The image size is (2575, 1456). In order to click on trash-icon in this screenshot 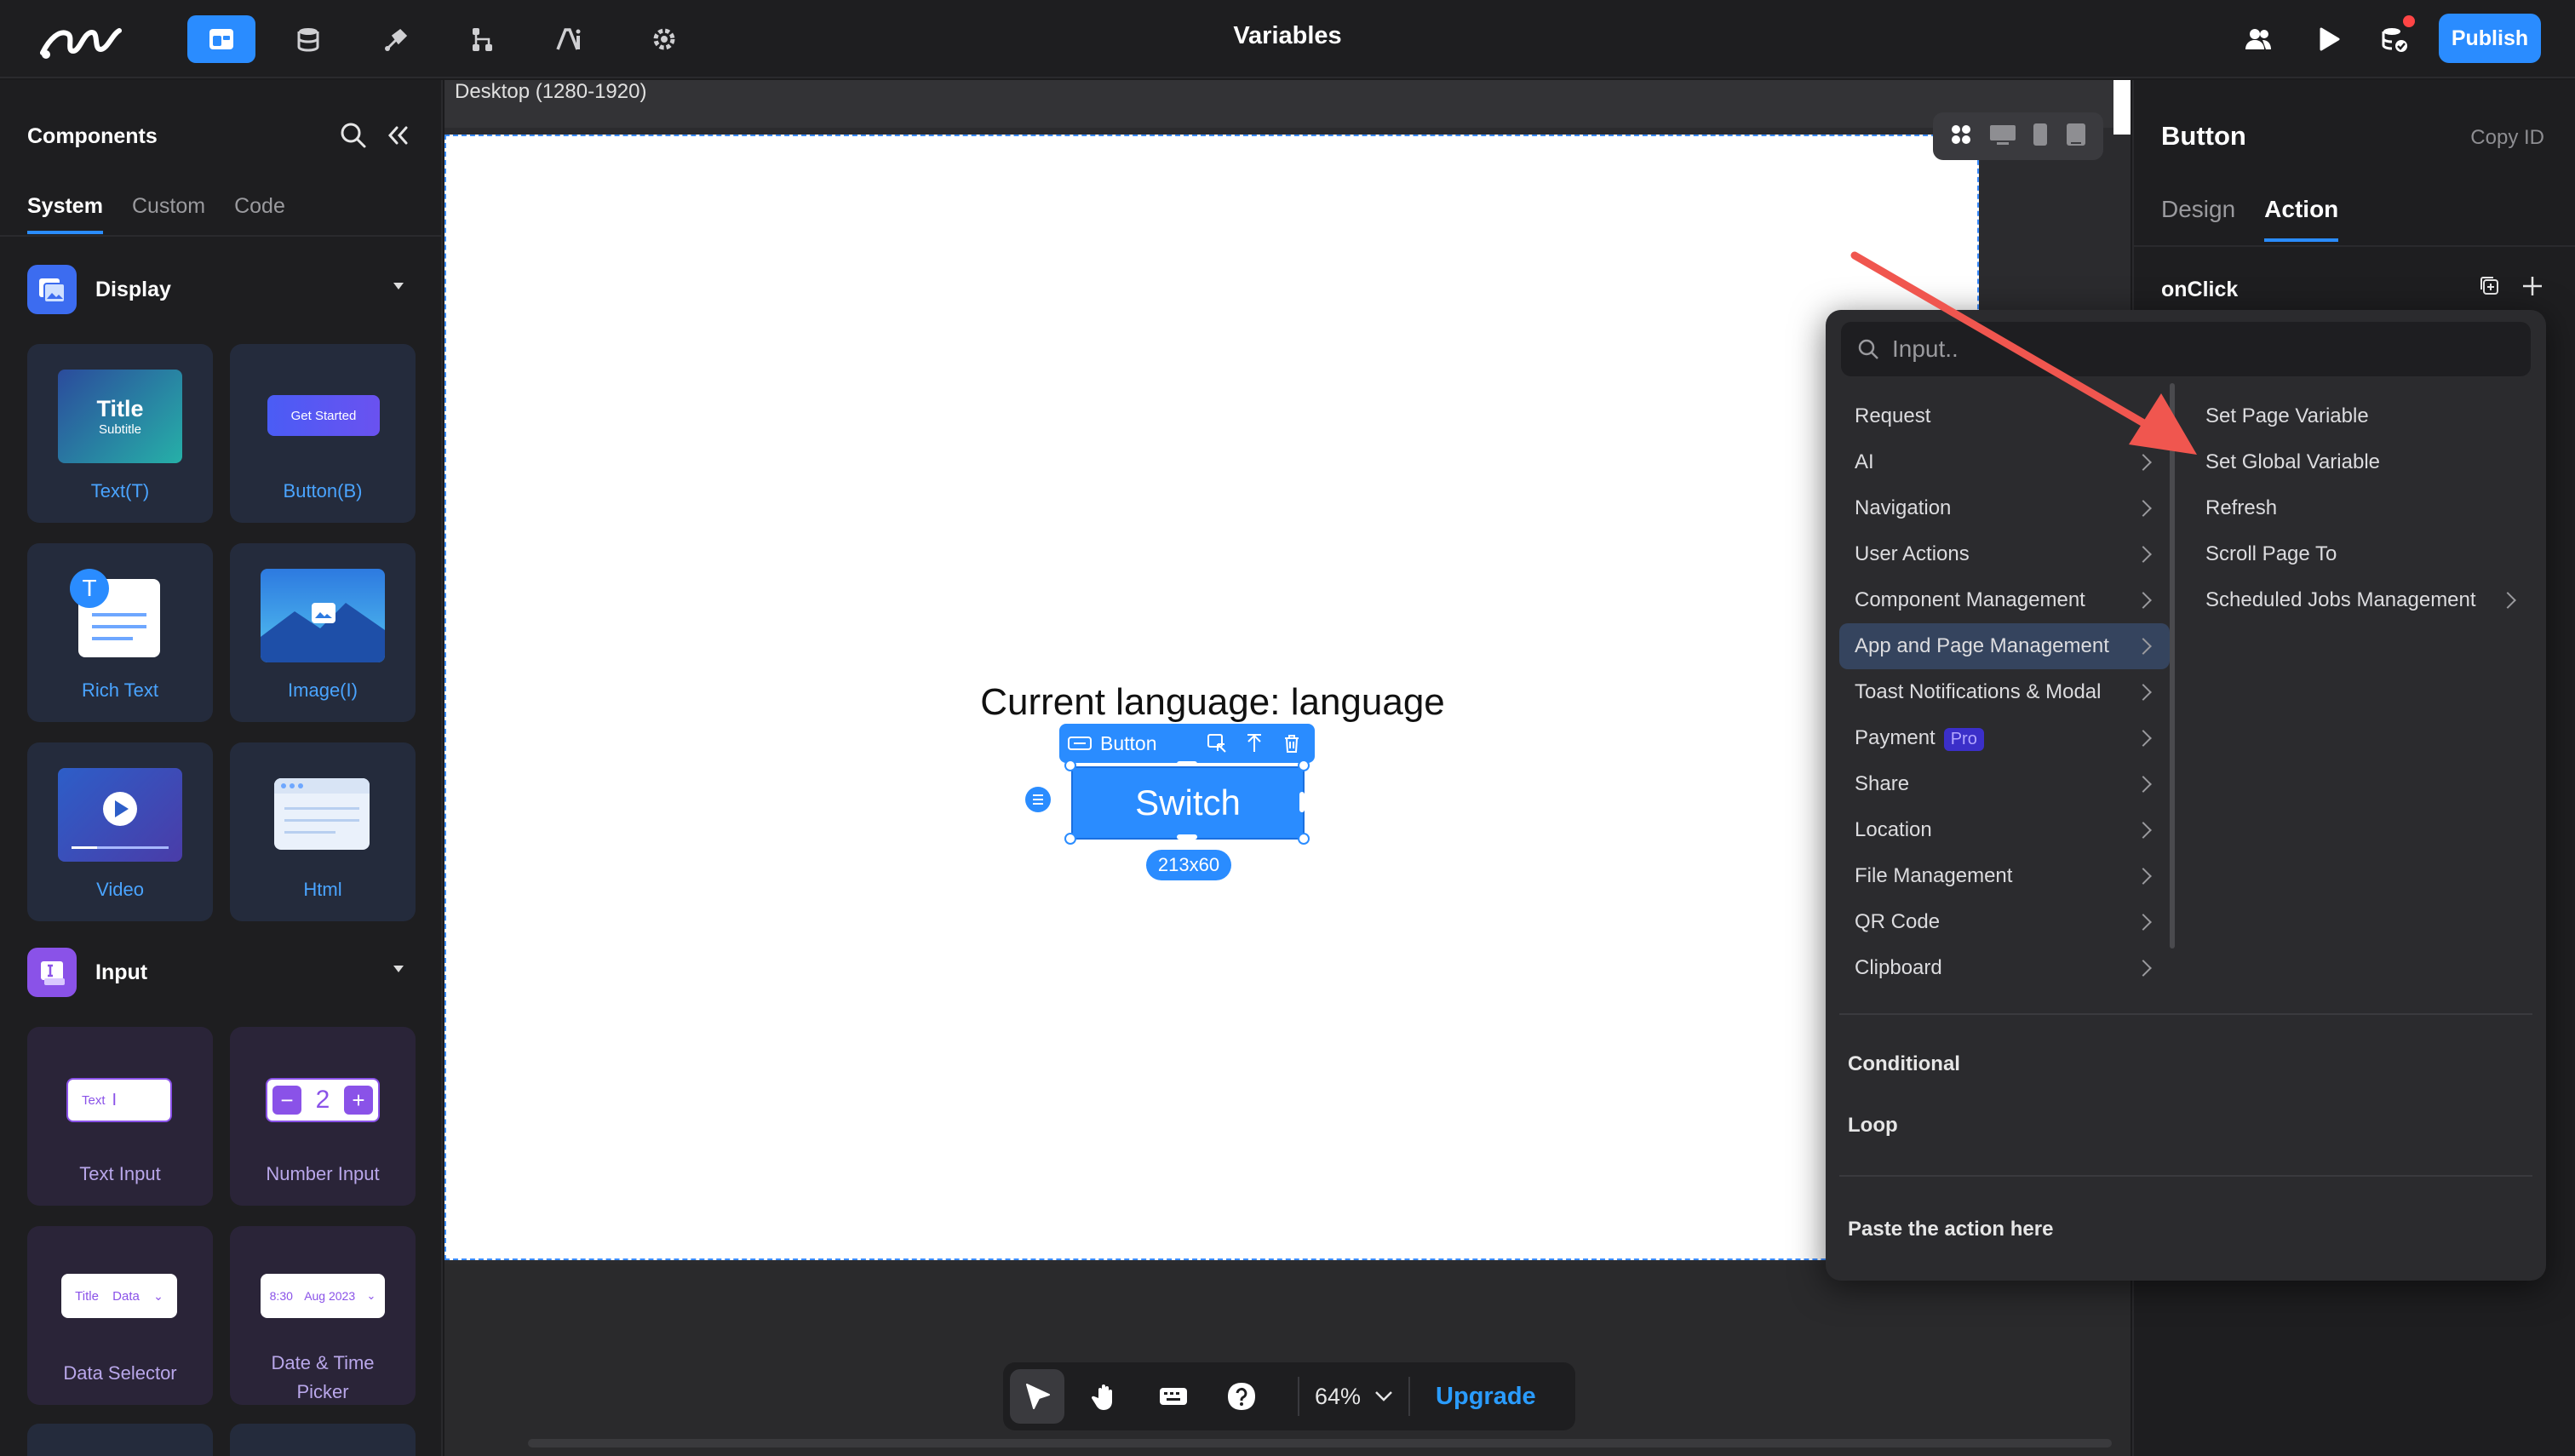, I will do `click(1292, 743)`.